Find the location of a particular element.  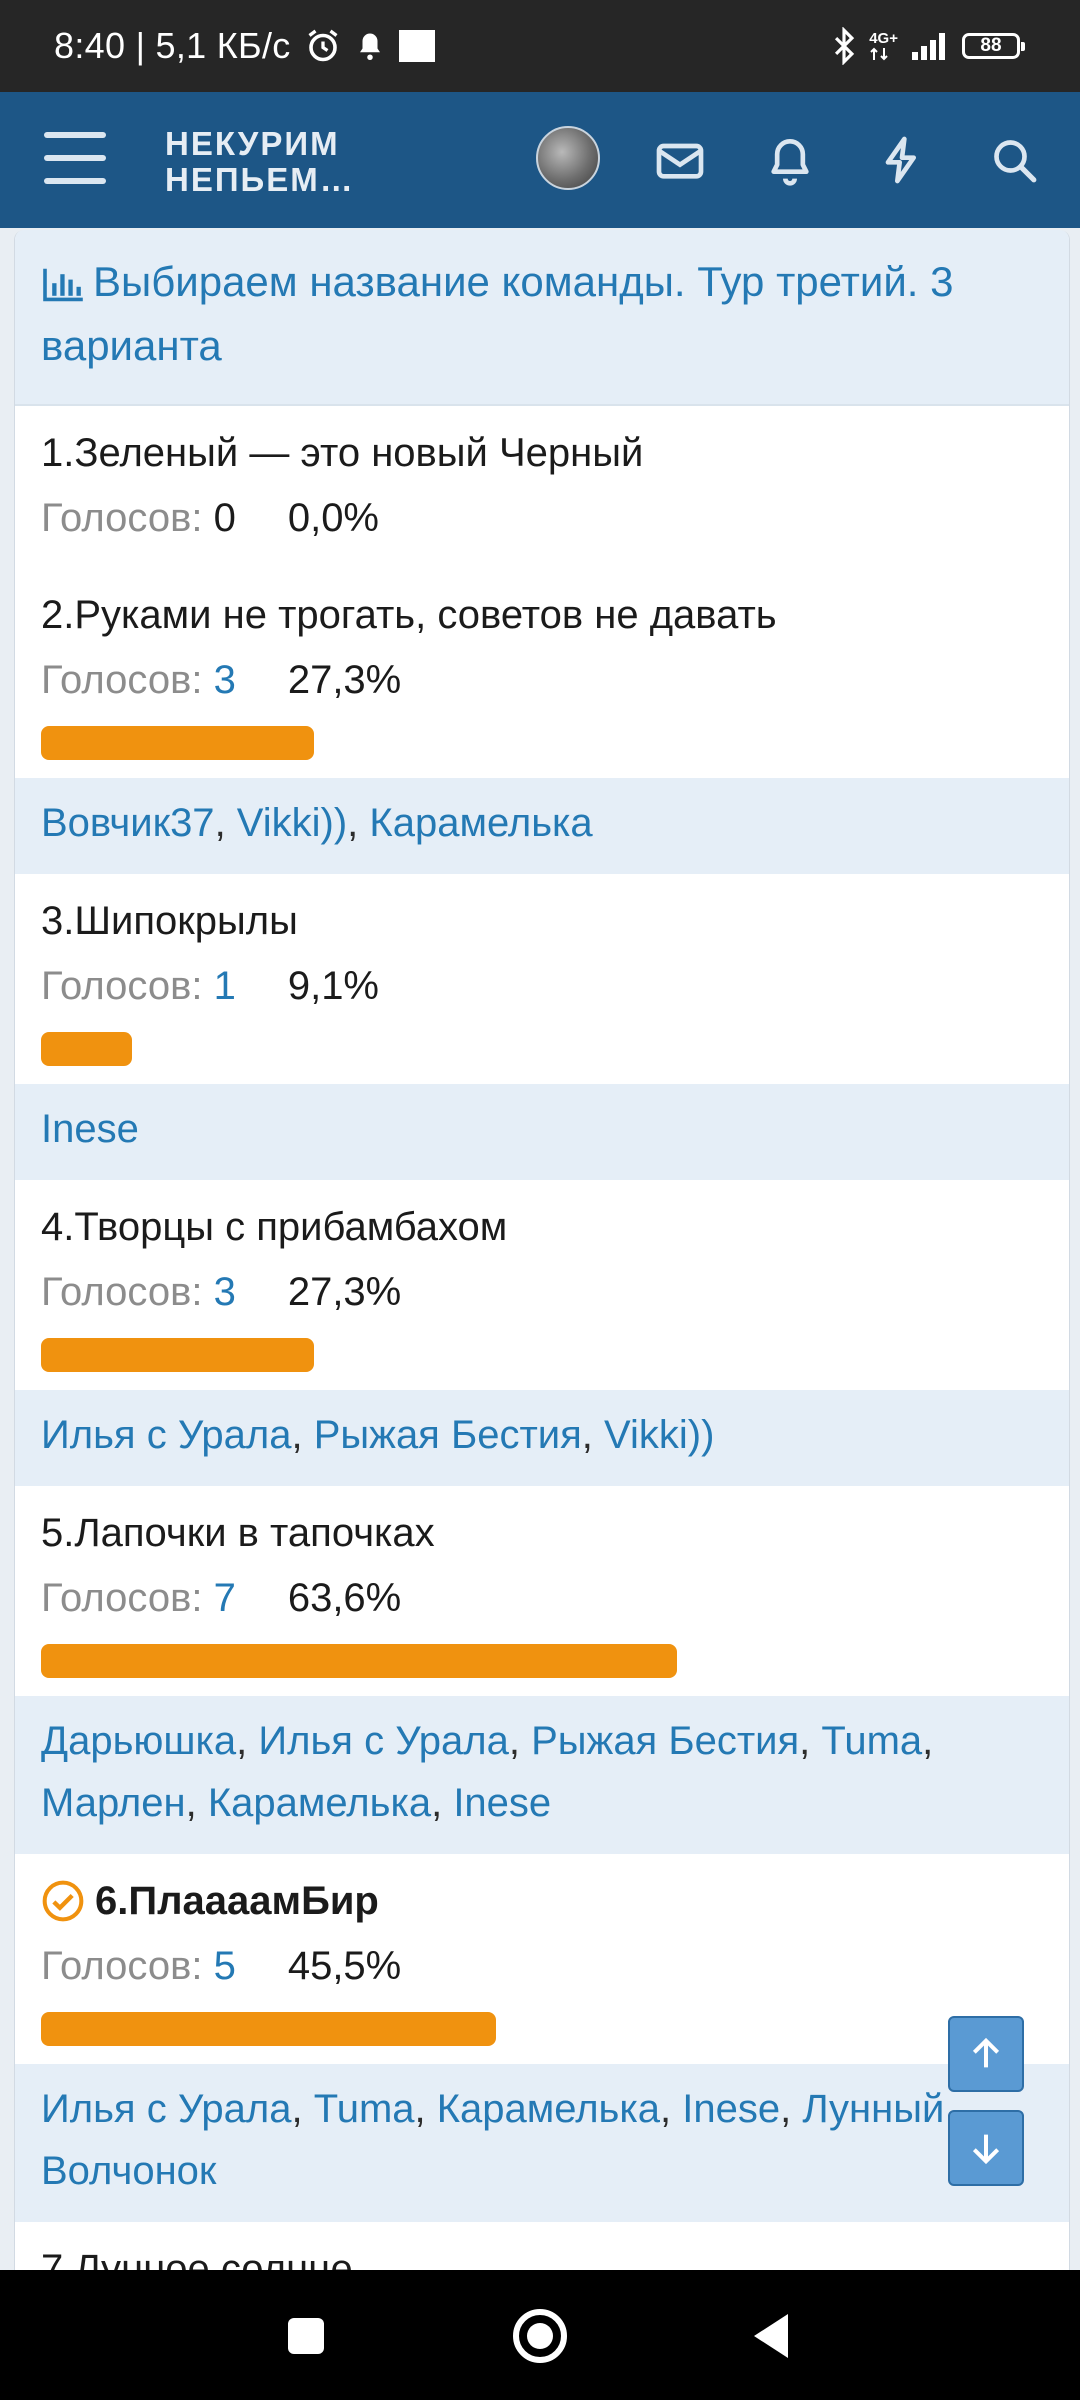

arrow-up-icon is located at coordinates (986, 2052).